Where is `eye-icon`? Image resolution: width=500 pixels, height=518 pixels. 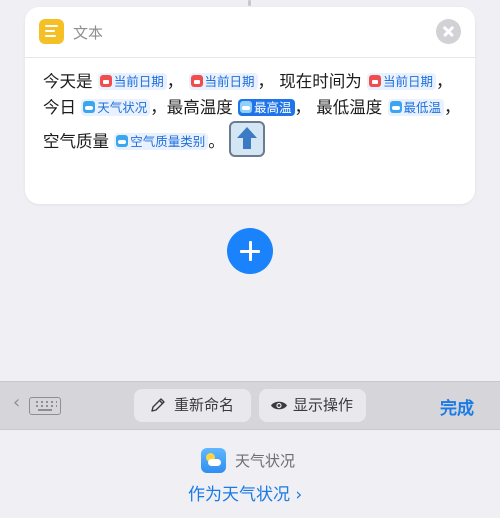 eye-icon is located at coordinates (279, 405).